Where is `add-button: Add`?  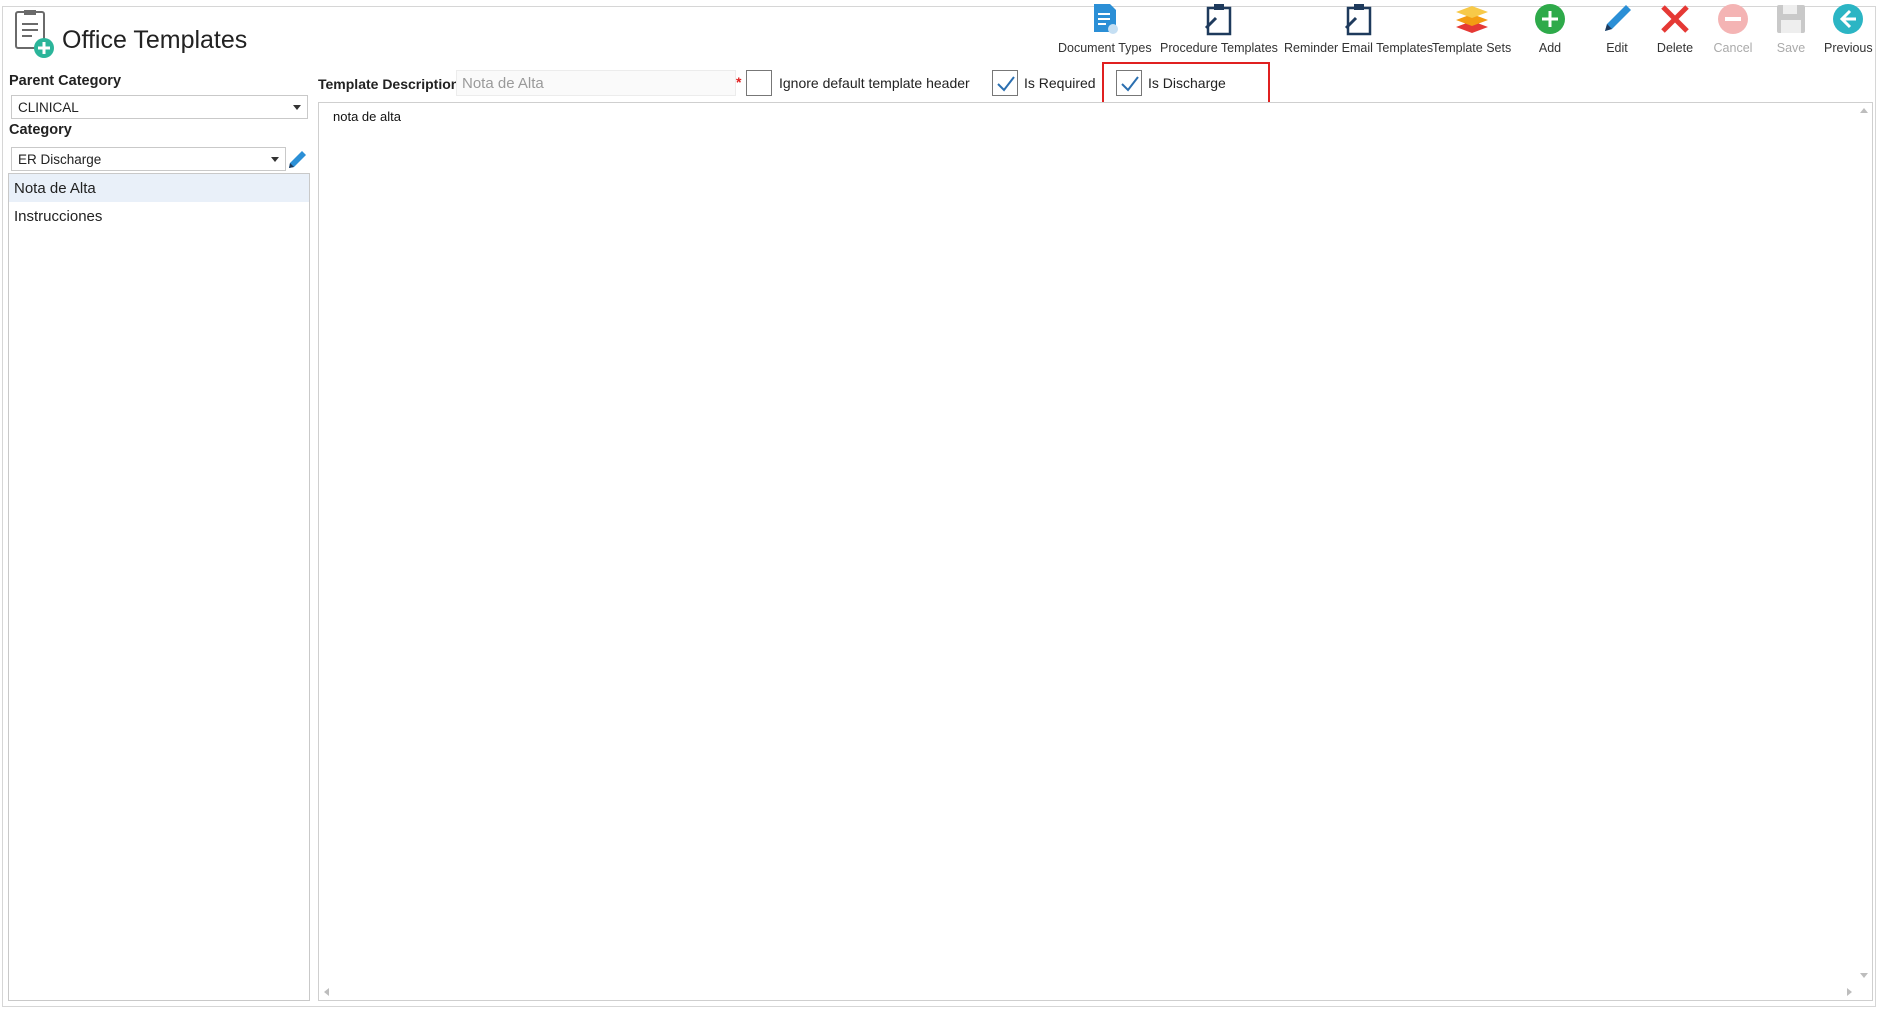
add-button: Add is located at coordinates (1550, 29).